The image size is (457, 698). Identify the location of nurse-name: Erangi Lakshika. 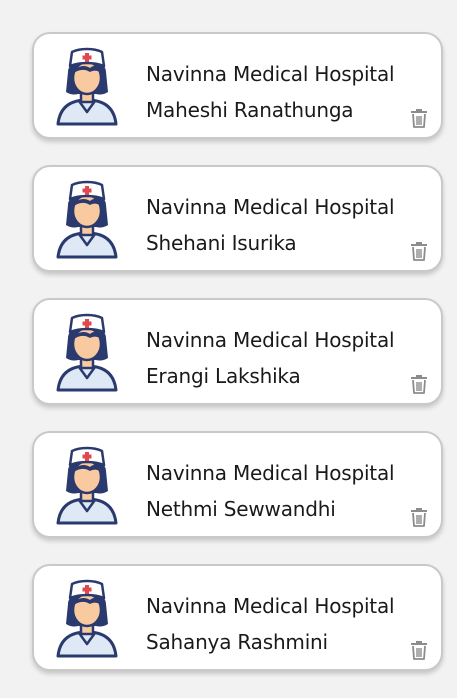
(223, 376).